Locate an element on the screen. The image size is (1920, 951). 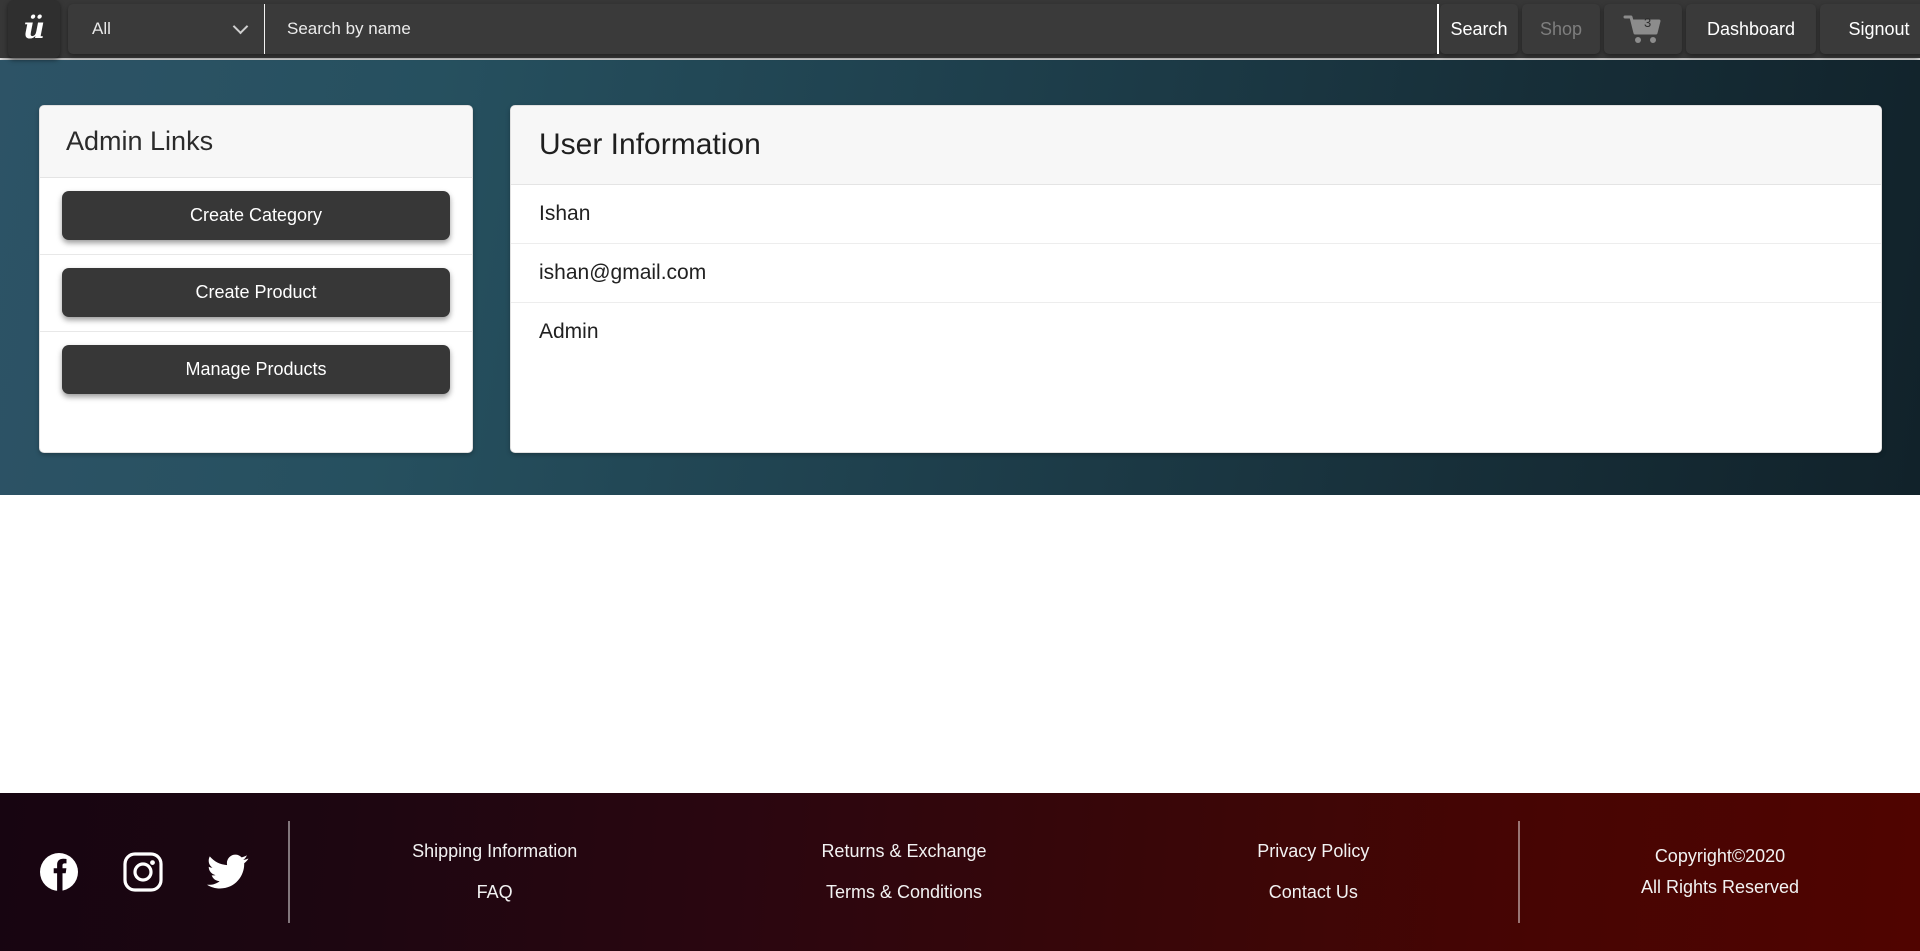
brand-logo-glyph: ü is located at coordinates (34, 28).